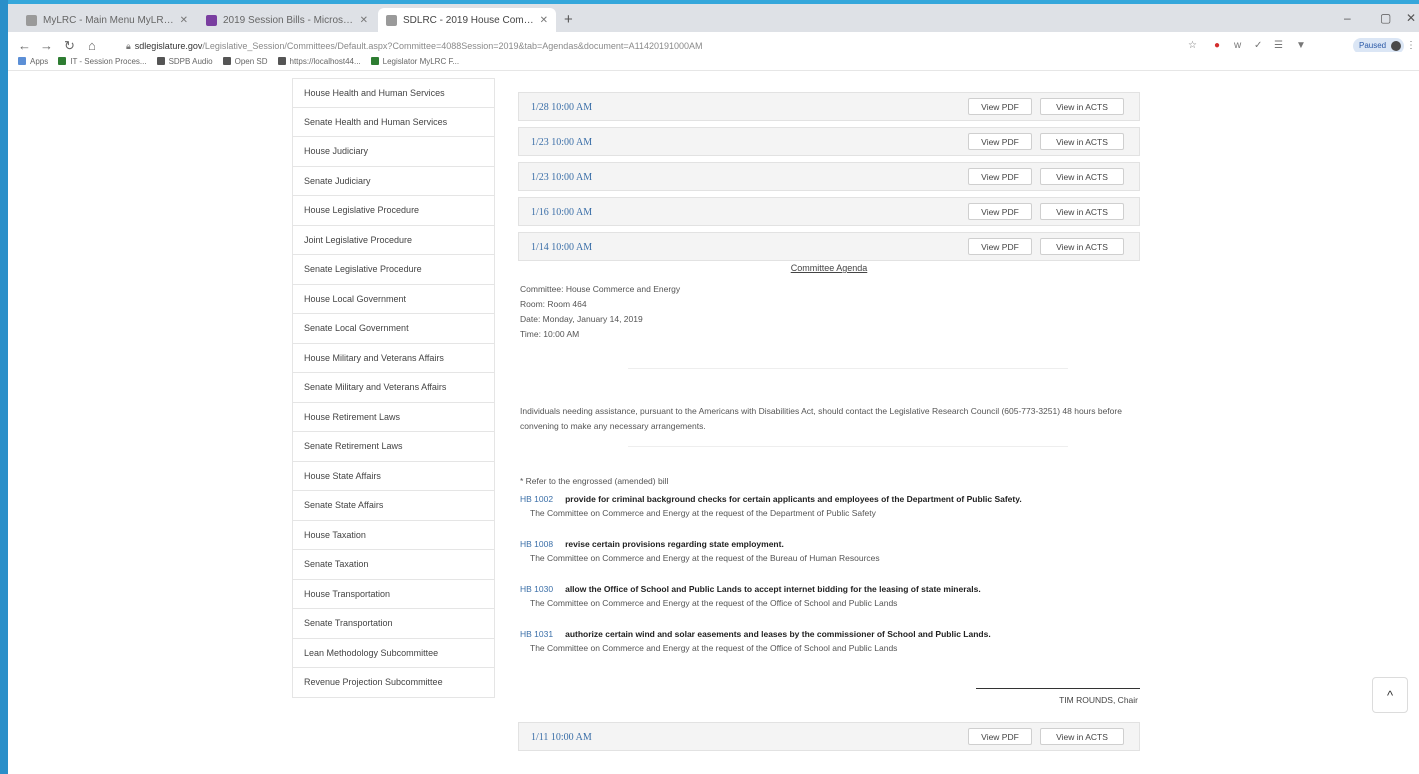  I want to click on home-icon: ⌂, so click(92, 45).